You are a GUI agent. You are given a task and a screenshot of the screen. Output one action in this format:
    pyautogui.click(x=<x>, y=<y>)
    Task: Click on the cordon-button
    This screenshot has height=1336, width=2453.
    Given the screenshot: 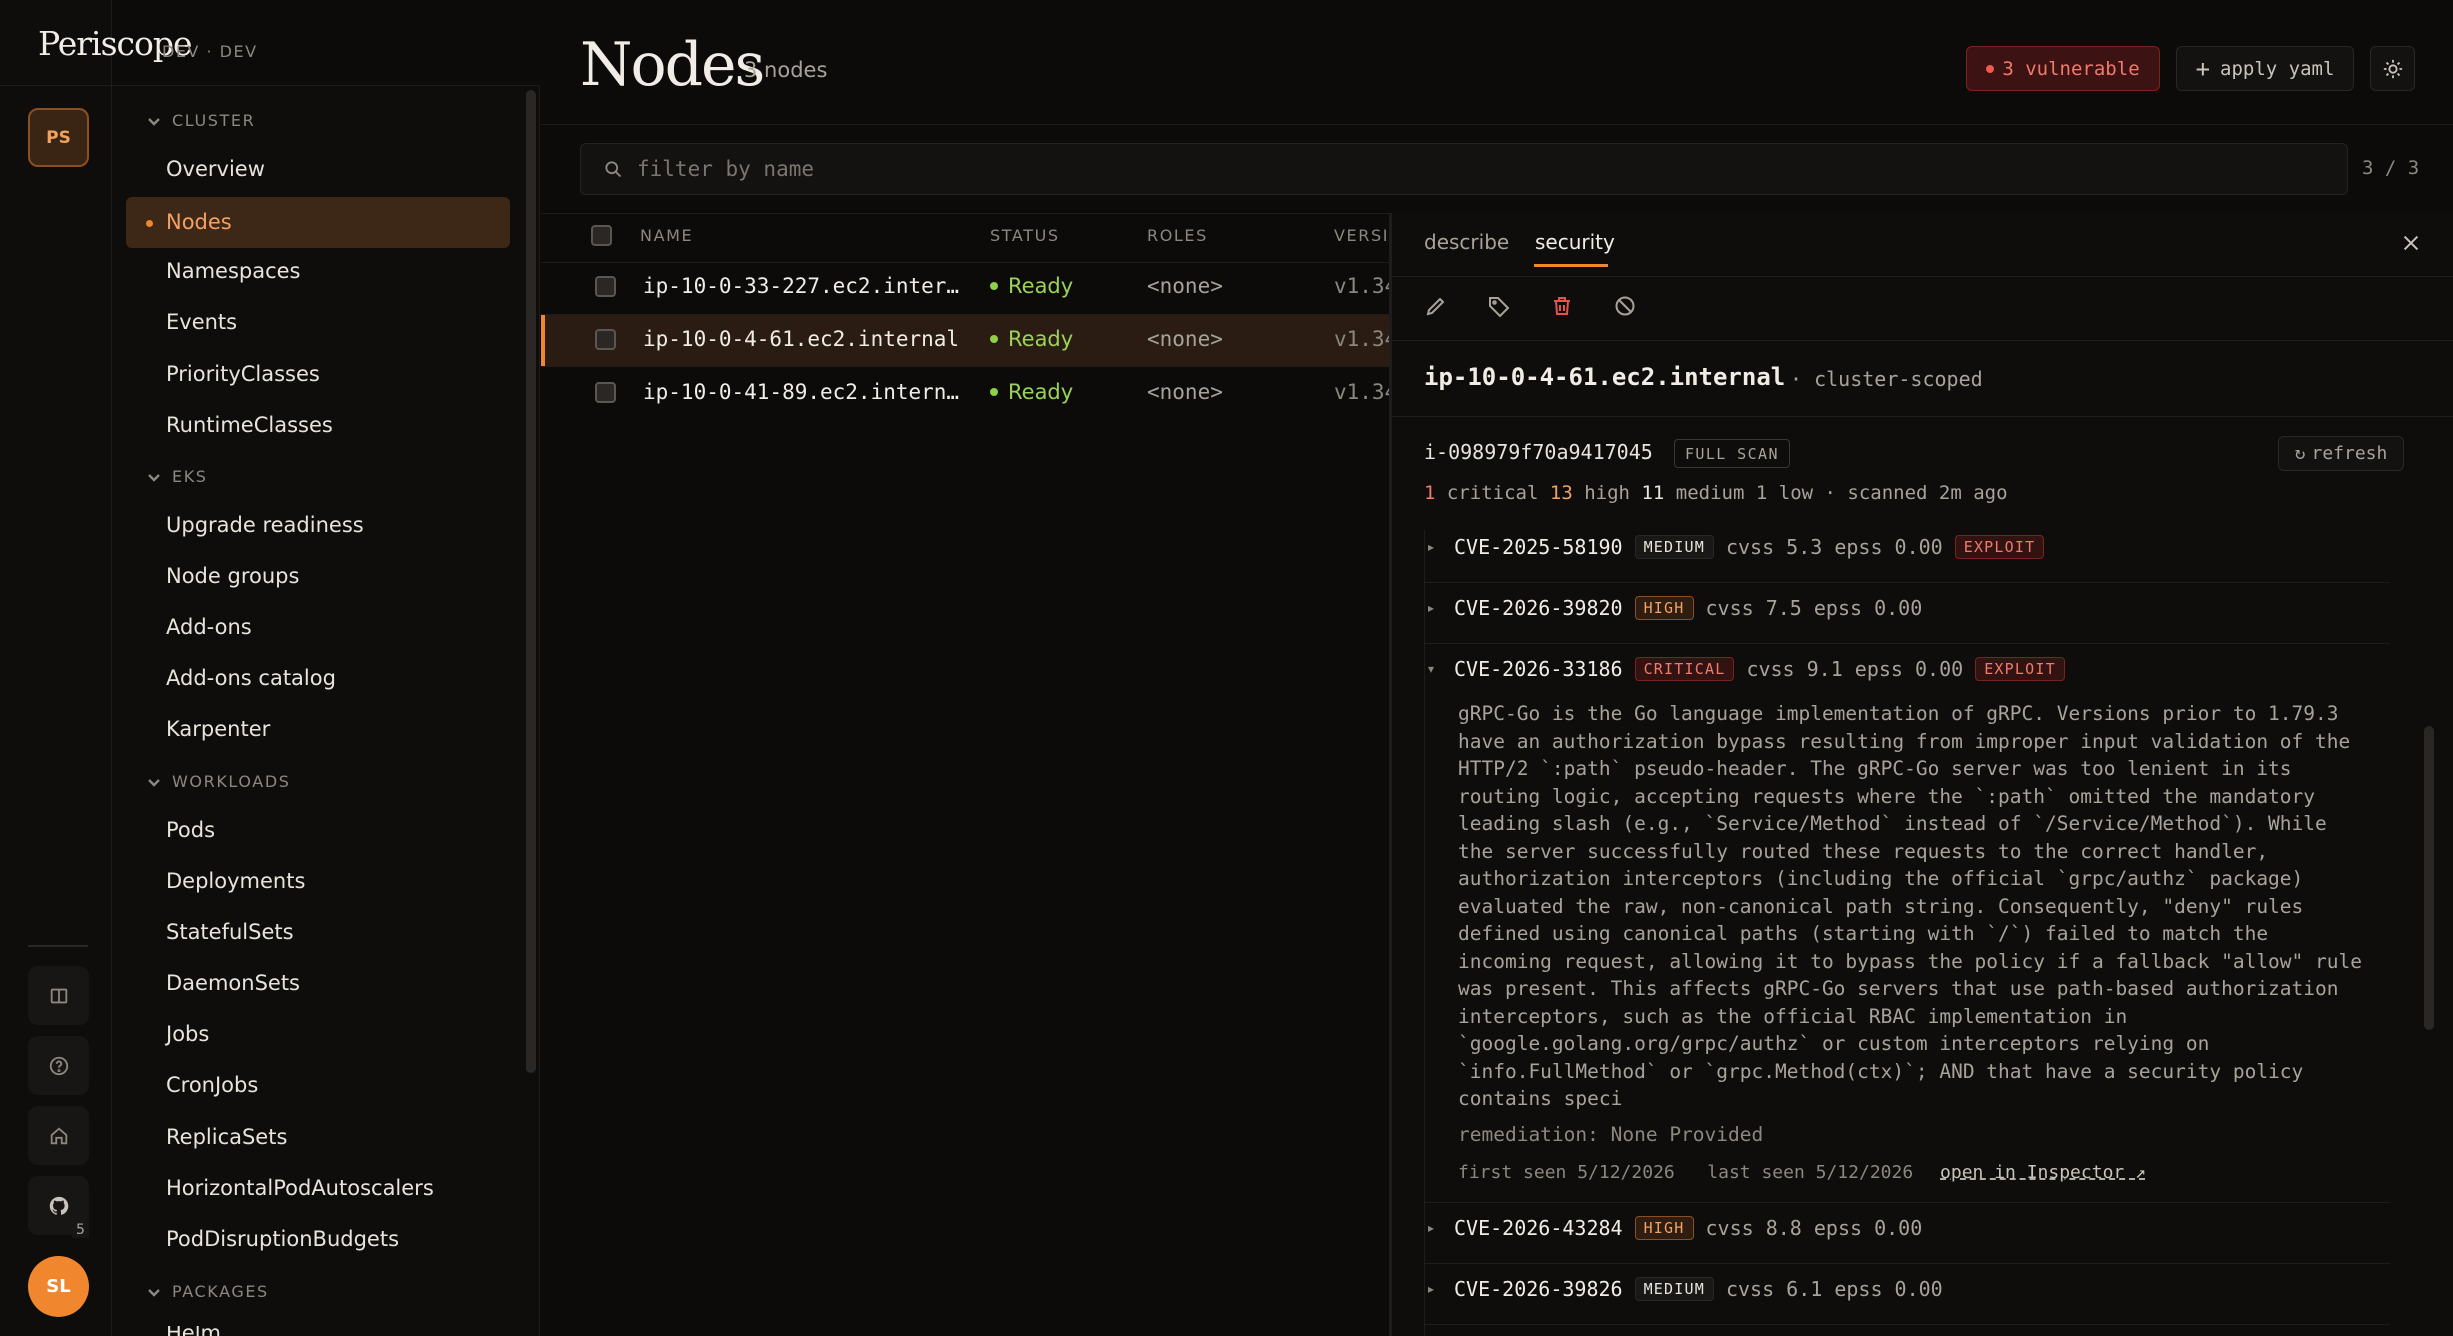 What is the action you would take?
    pyautogui.click(x=1626, y=307)
    